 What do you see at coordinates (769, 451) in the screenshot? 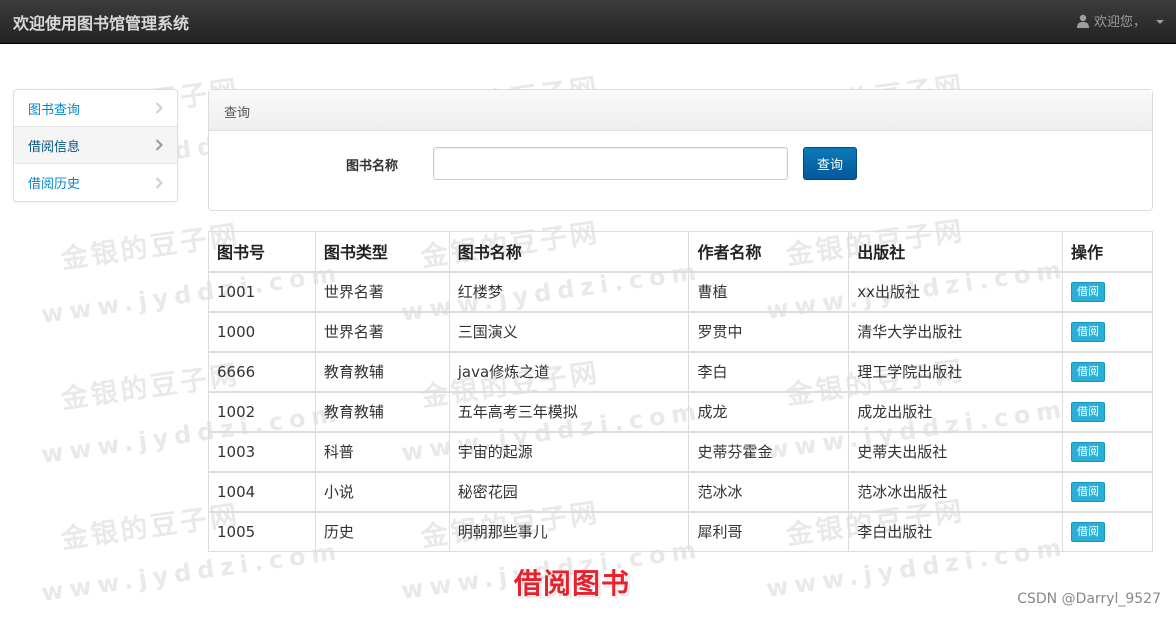
I see `cell-author: 史蒂芬霍金` at bounding box center [769, 451].